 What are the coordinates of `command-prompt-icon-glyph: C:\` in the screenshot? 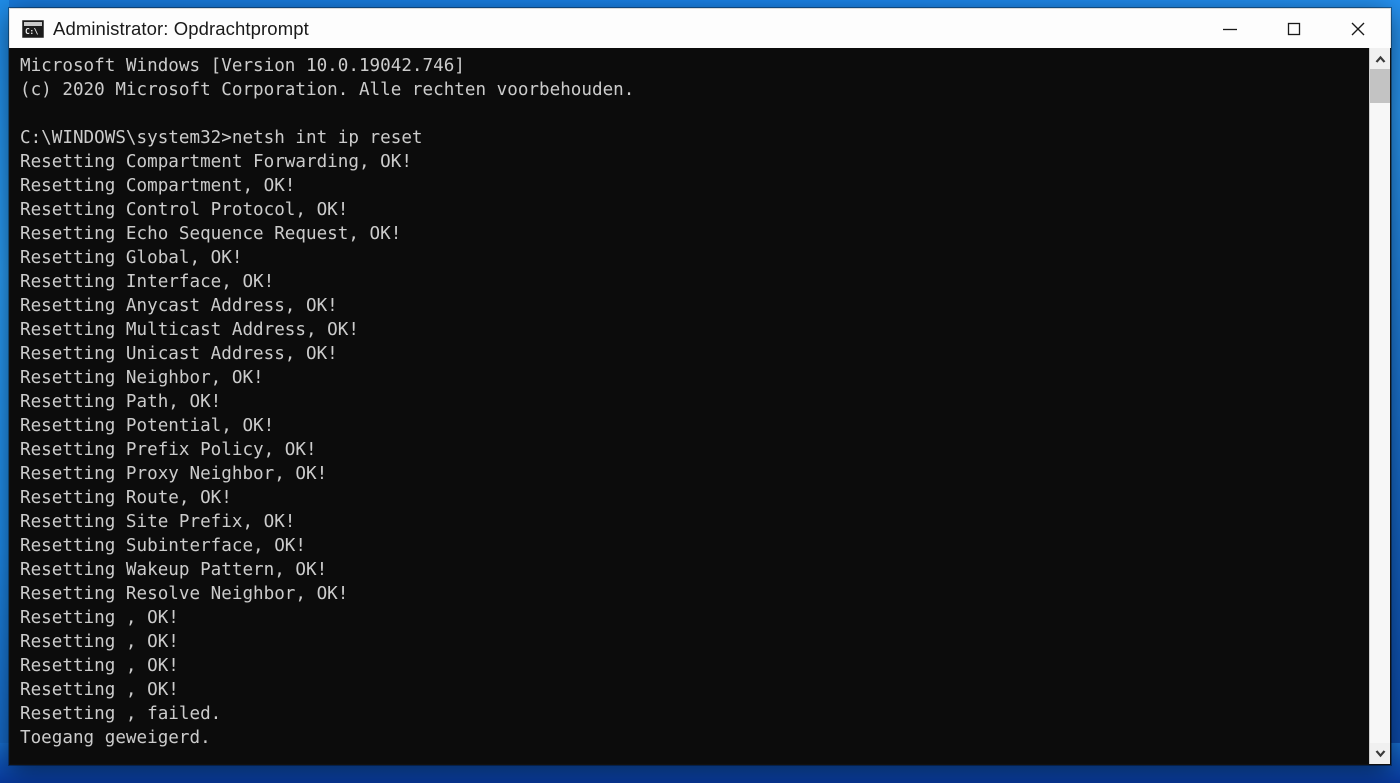 It's located at (31, 31).